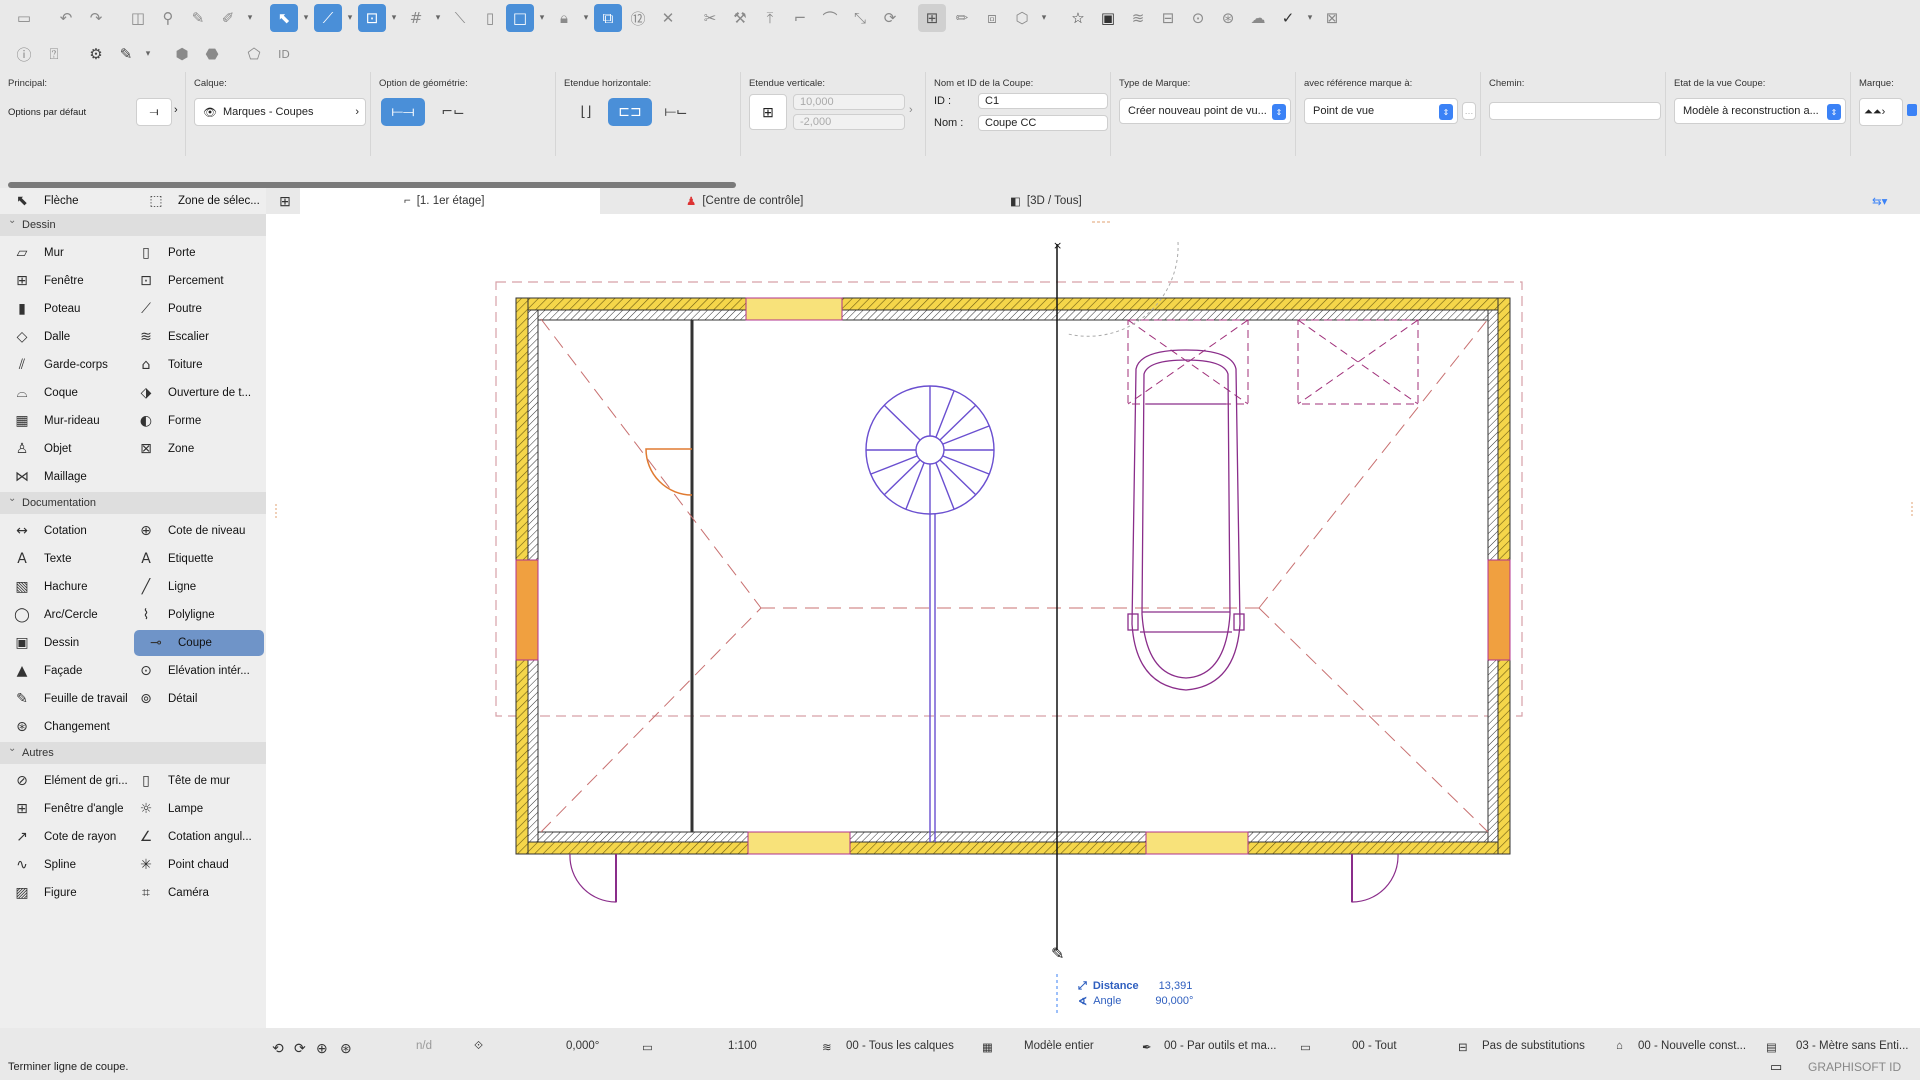  I want to click on tool-figure: ▨ Figure, so click(43, 893).